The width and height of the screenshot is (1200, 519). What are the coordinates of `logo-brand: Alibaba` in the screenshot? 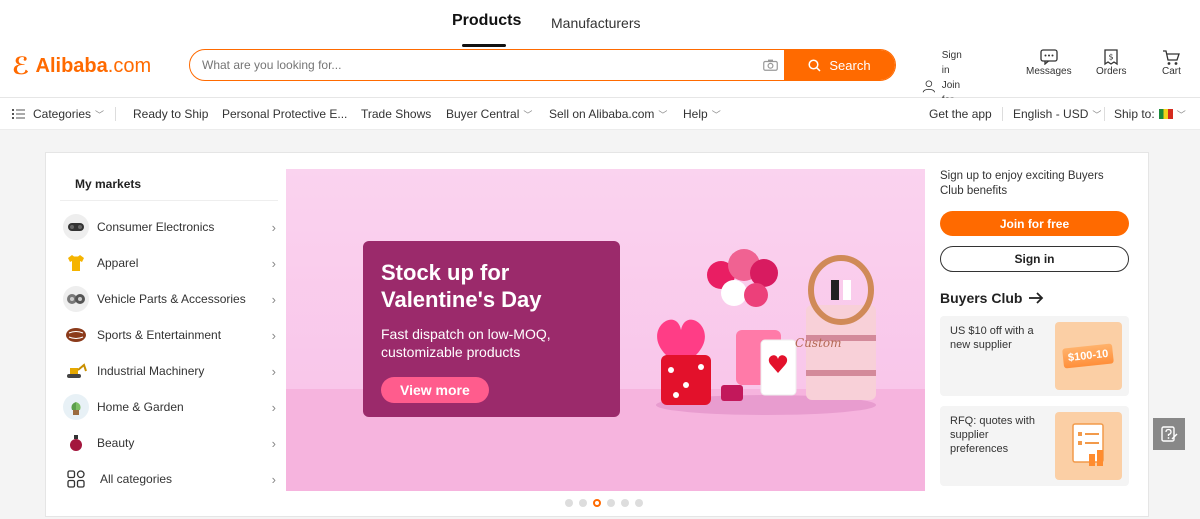 It's located at (71, 66).